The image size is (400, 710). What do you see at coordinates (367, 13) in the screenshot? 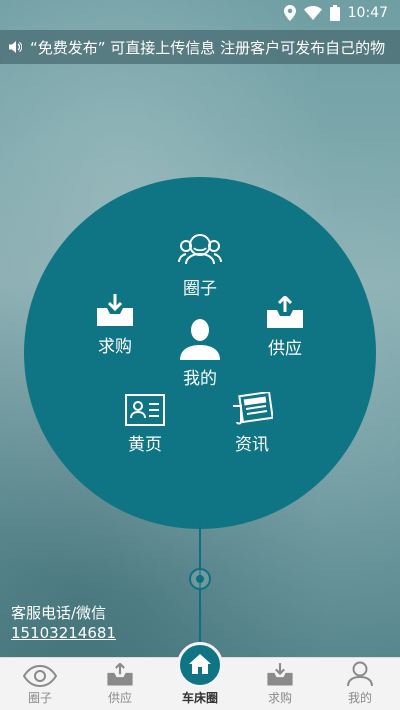
I see `status-time: 10:47` at bounding box center [367, 13].